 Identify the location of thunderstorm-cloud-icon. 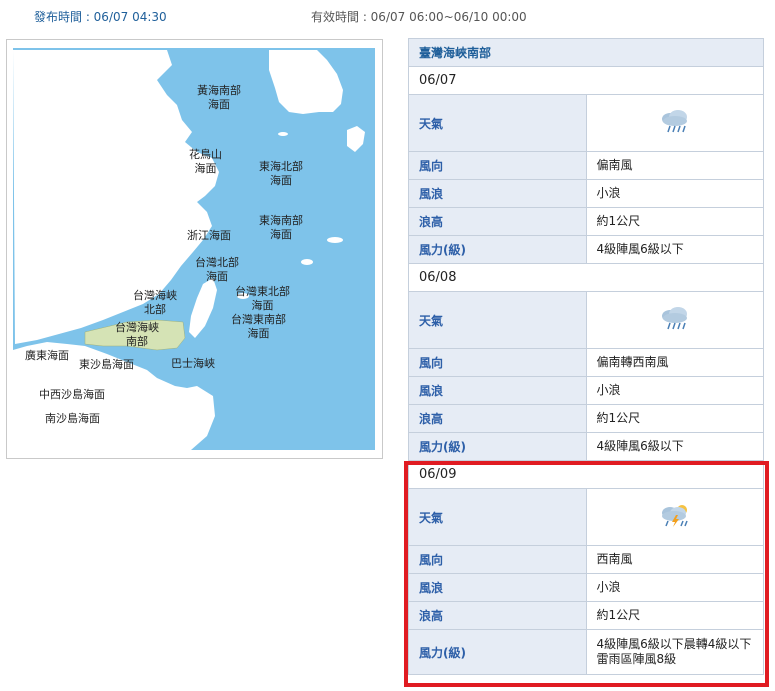
(675, 517).